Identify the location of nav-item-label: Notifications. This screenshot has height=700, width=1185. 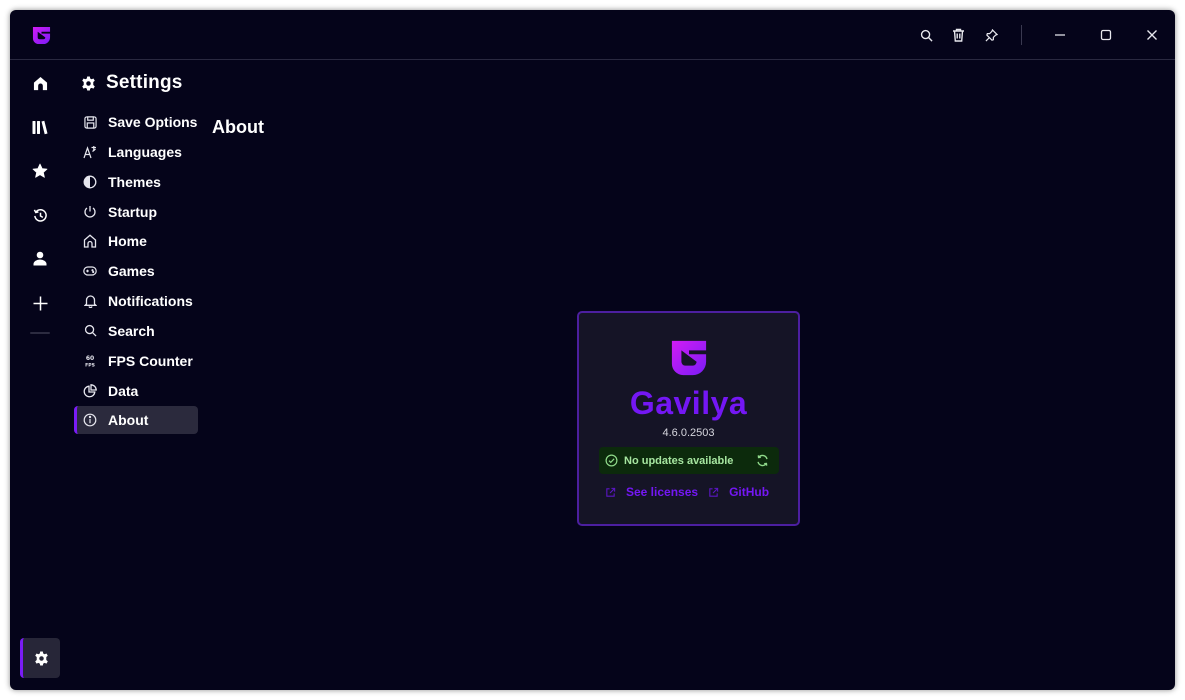
(150, 301).